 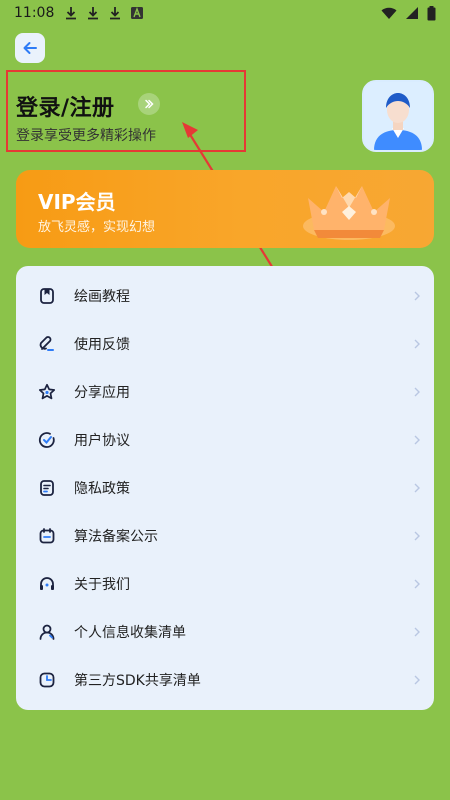 I want to click on back-arrow-icon, so click(x=30, y=48).